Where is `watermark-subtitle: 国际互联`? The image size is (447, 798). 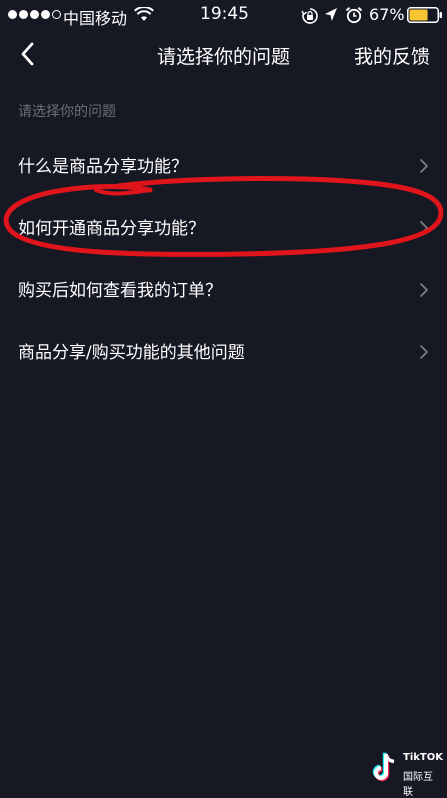
watermark-subtitle: 国际互联 is located at coordinates (418, 785).